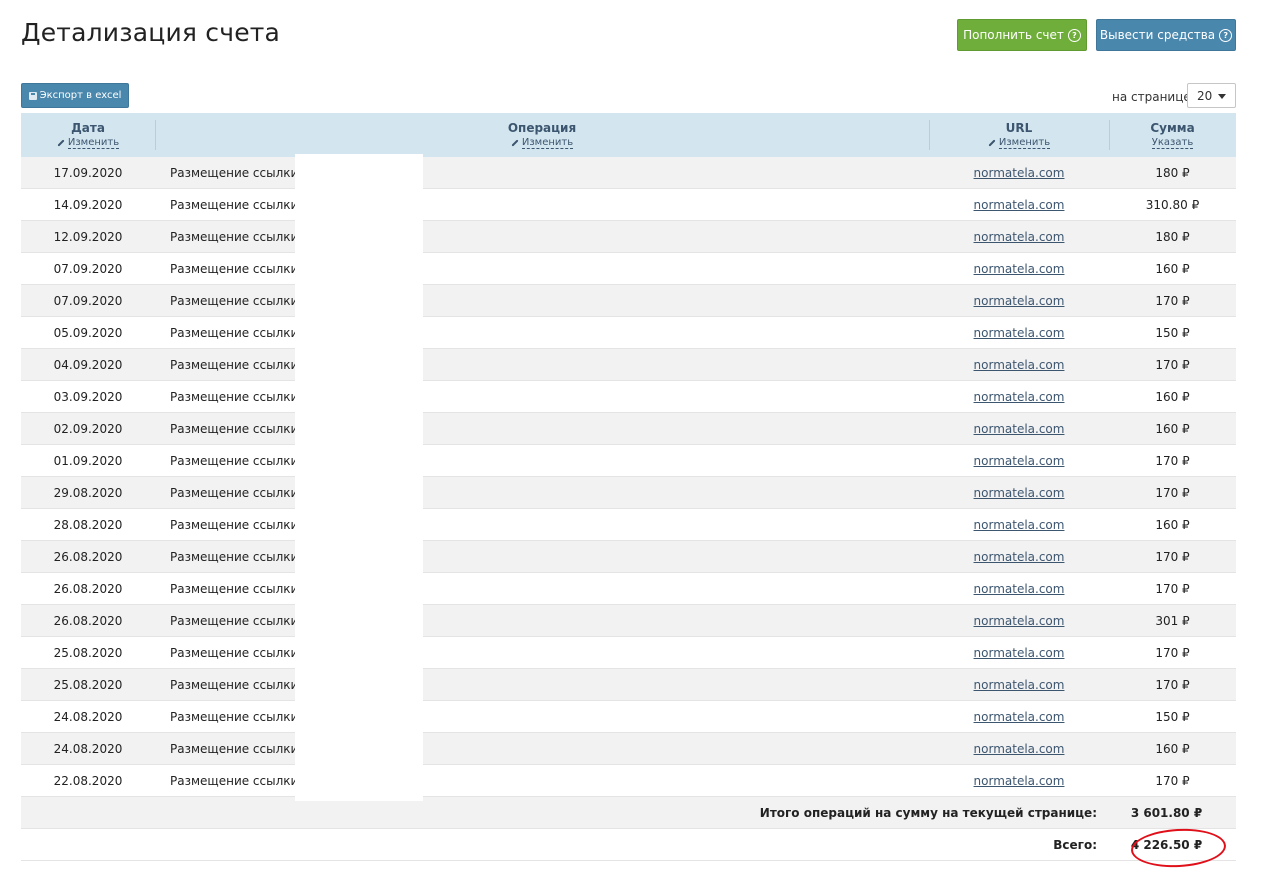 This screenshot has width=1263, height=873. I want to click on cell-date: 25.08.2020, so click(88, 684).